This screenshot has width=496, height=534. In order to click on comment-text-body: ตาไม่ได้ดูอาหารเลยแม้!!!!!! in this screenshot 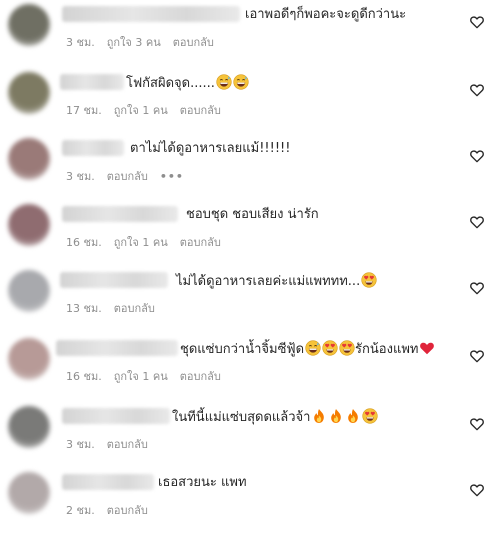, I will do `click(210, 148)`.